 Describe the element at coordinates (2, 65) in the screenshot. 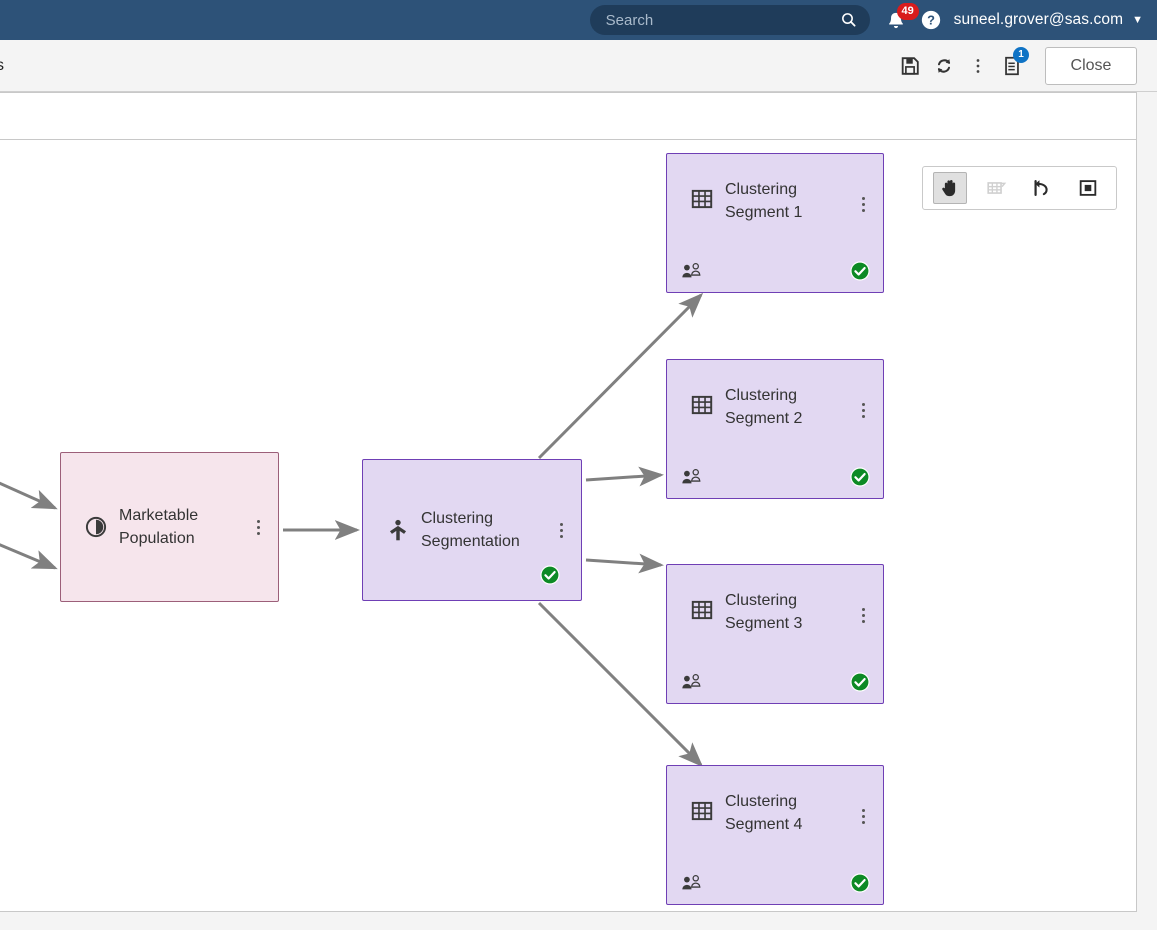

I see `page-title: s` at that location.